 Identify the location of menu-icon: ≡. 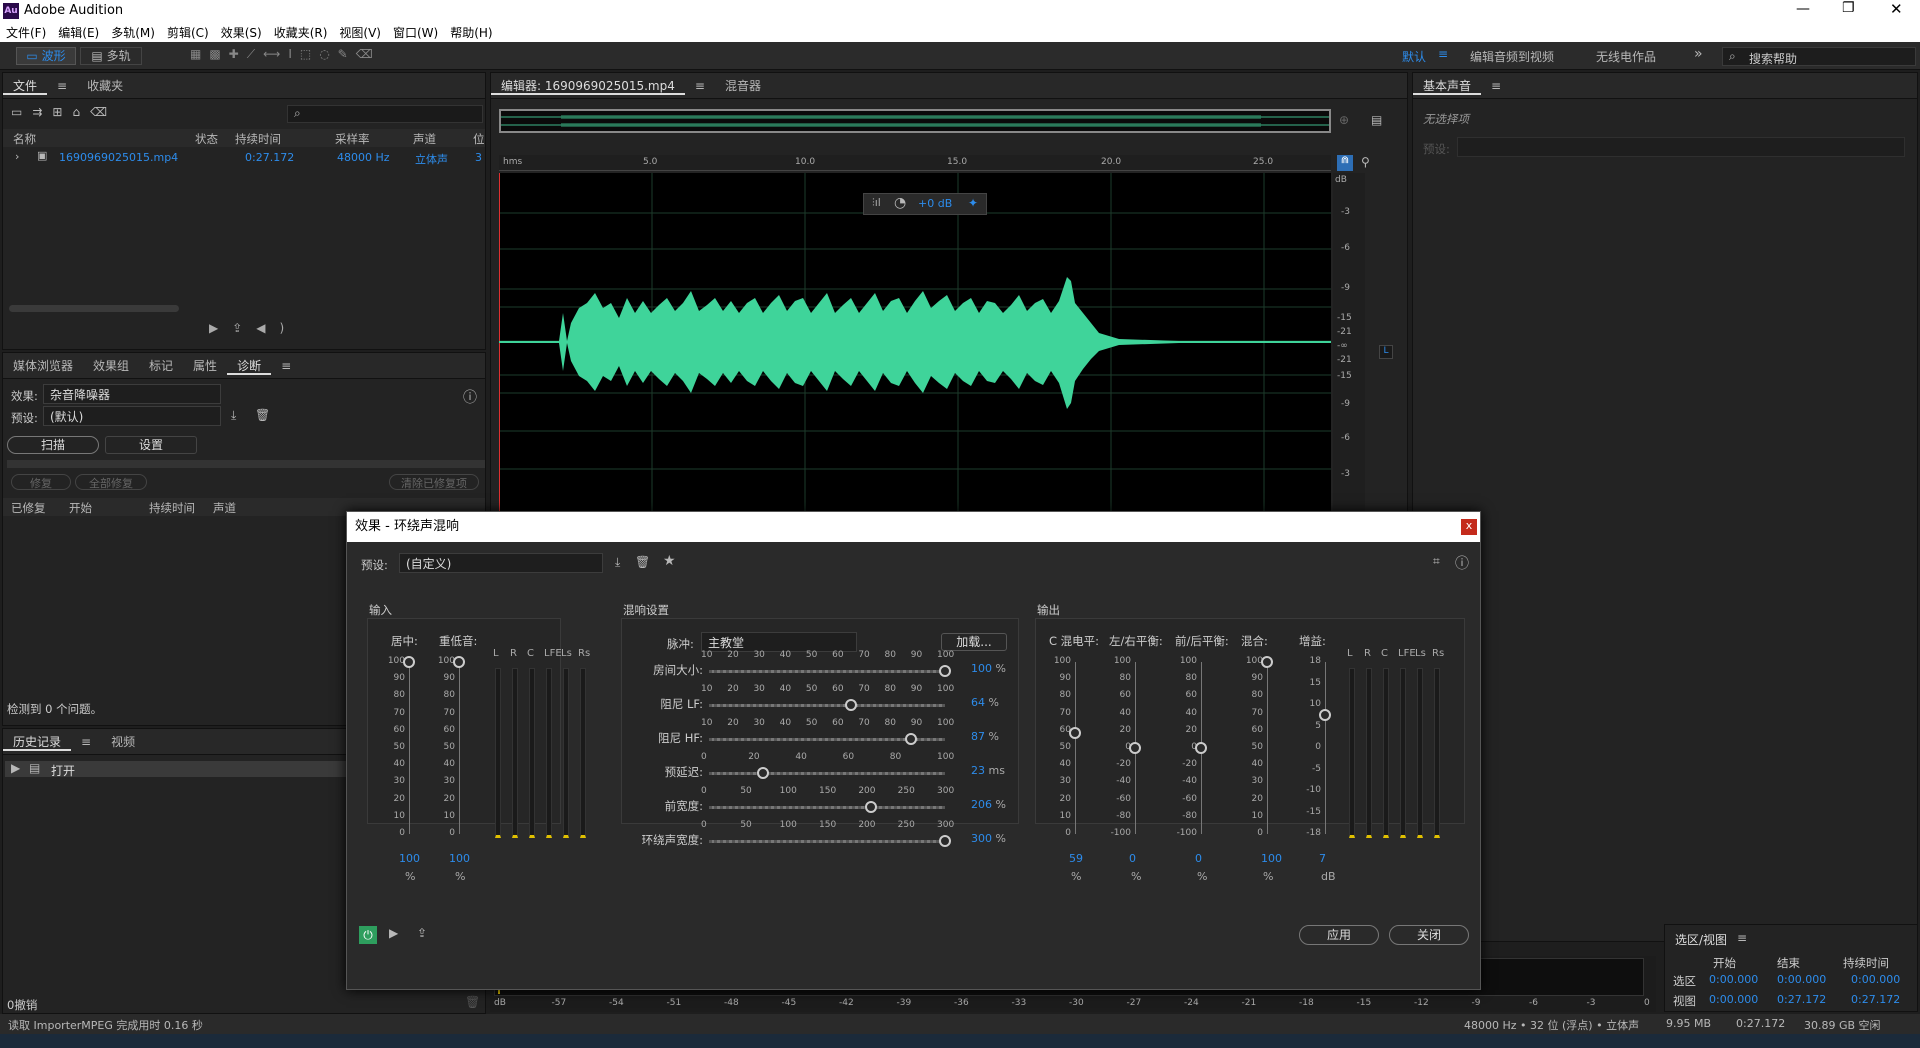
(1742, 938).